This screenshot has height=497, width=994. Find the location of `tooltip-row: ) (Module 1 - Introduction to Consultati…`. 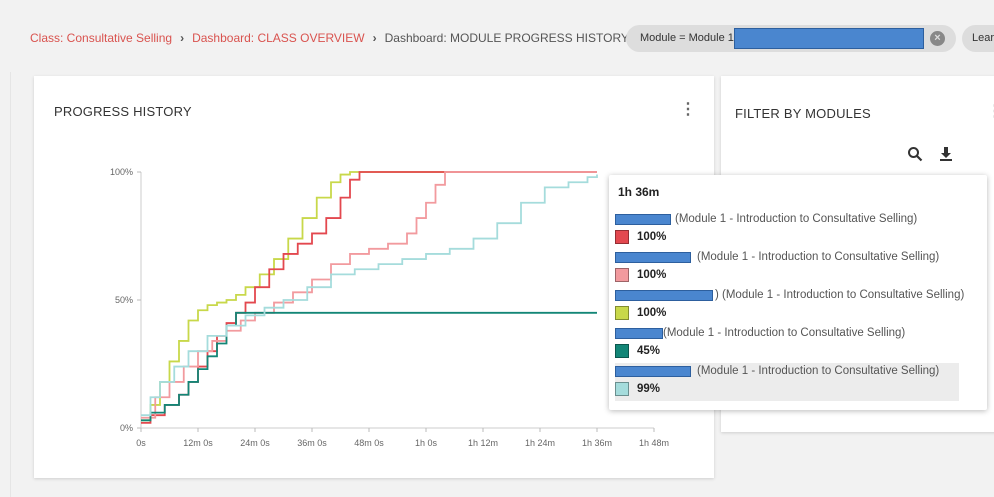

tooltip-row: ) (Module 1 - Introduction to Consultati… is located at coordinates (789, 306).